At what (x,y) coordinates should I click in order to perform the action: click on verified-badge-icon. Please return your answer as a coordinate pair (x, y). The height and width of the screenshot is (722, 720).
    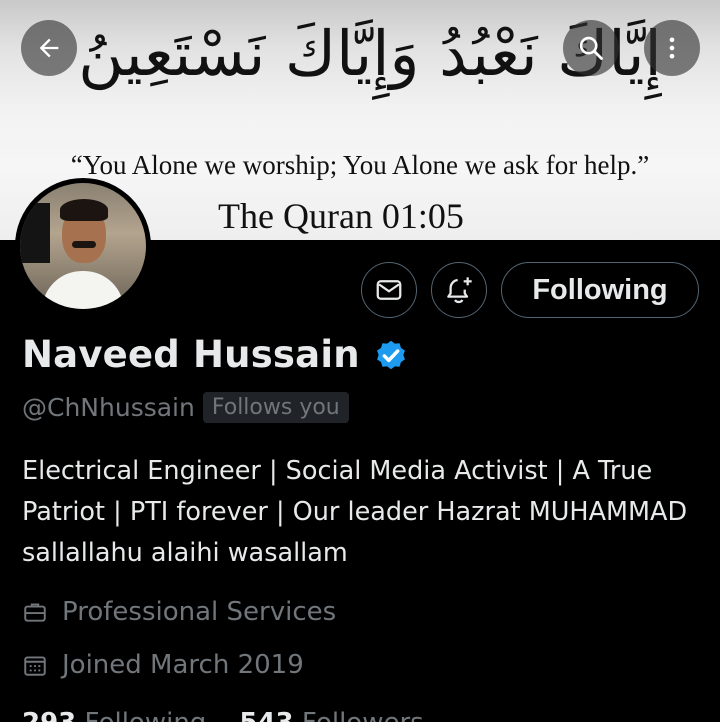
    Looking at the image, I should click on (391, 355).